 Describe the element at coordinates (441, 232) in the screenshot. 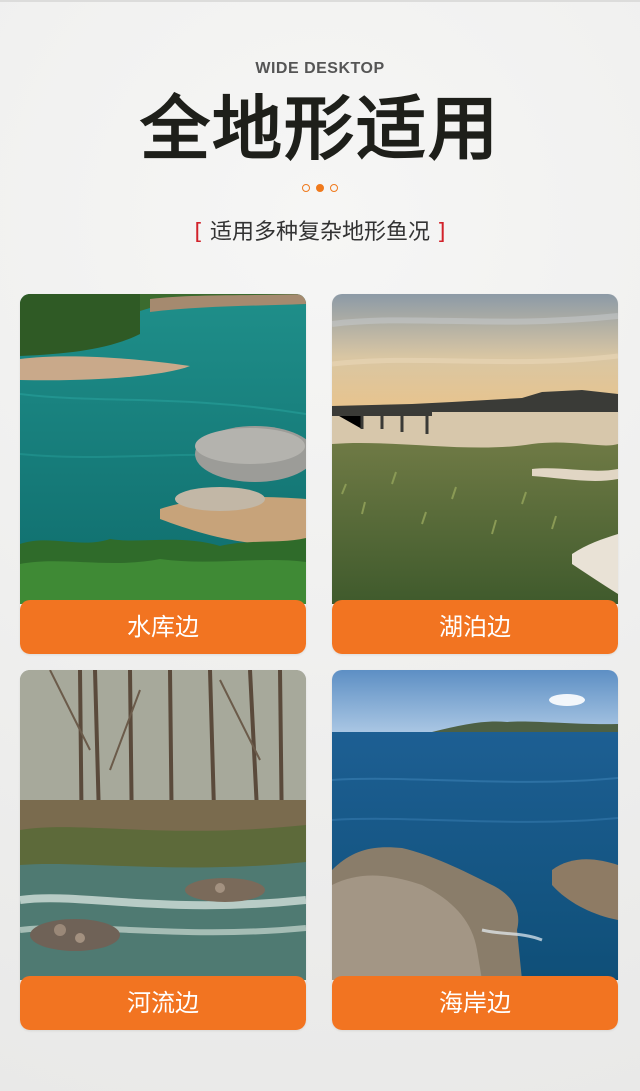

I see `tagline-bracket-close: ]` at that location.